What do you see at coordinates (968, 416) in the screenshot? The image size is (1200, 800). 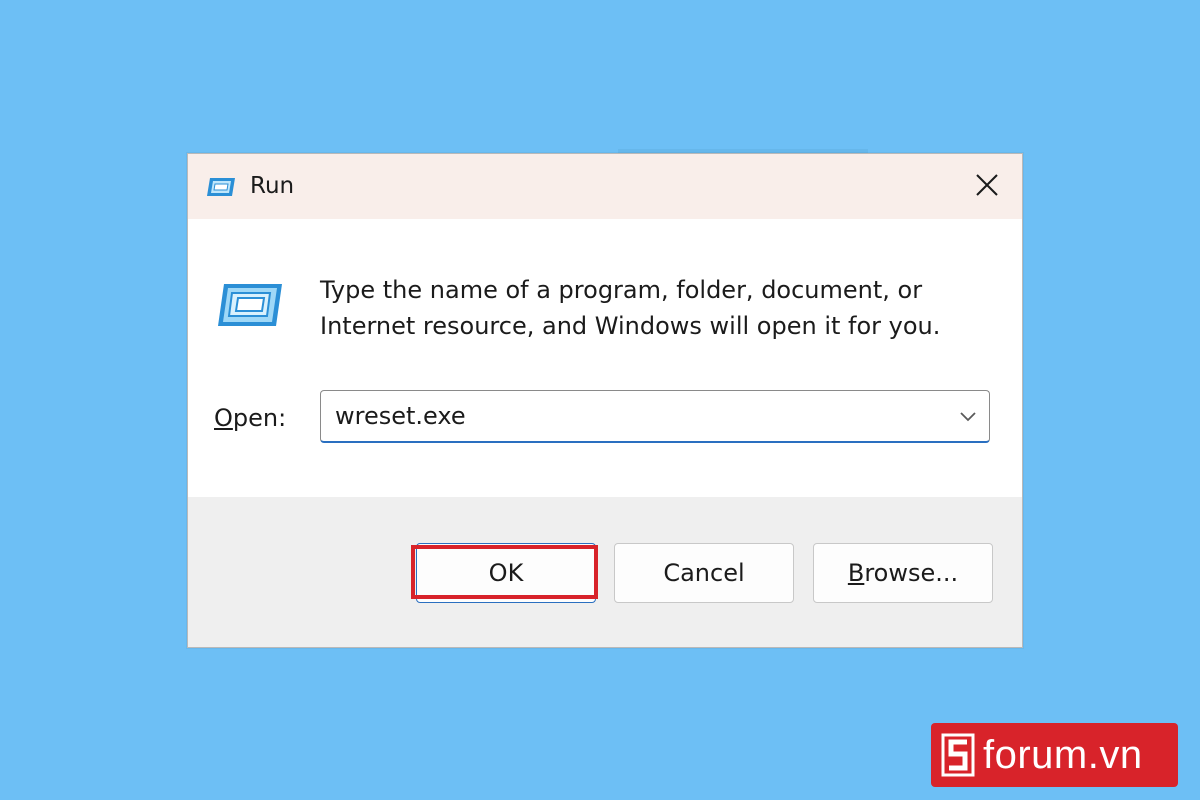 I see `chevron-down-icon` at bounding box center [968, 416].